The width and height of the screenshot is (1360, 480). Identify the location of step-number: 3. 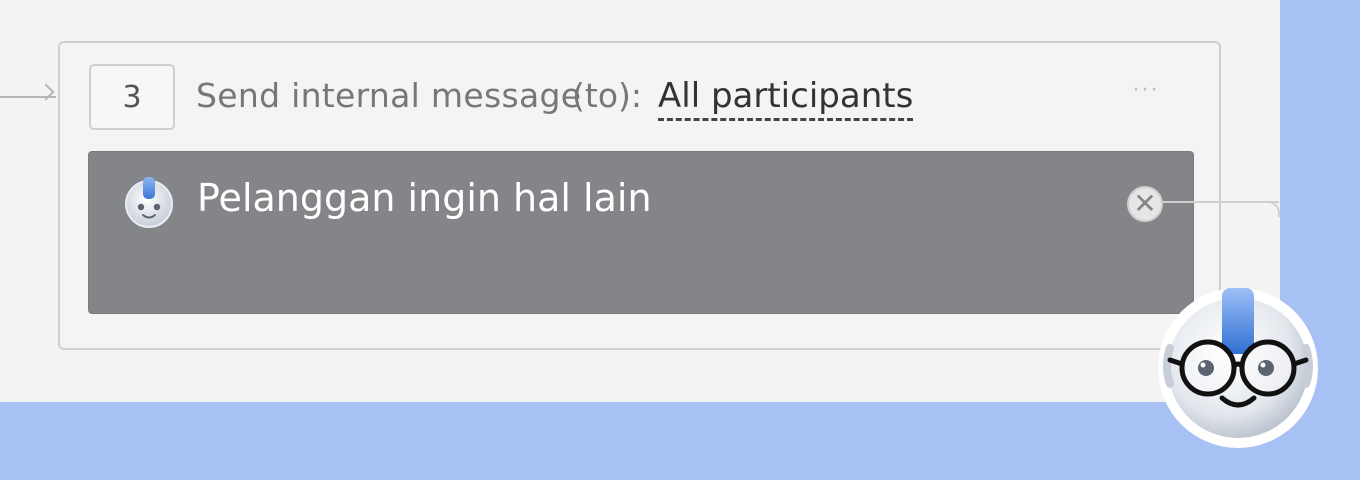
(132, 97).